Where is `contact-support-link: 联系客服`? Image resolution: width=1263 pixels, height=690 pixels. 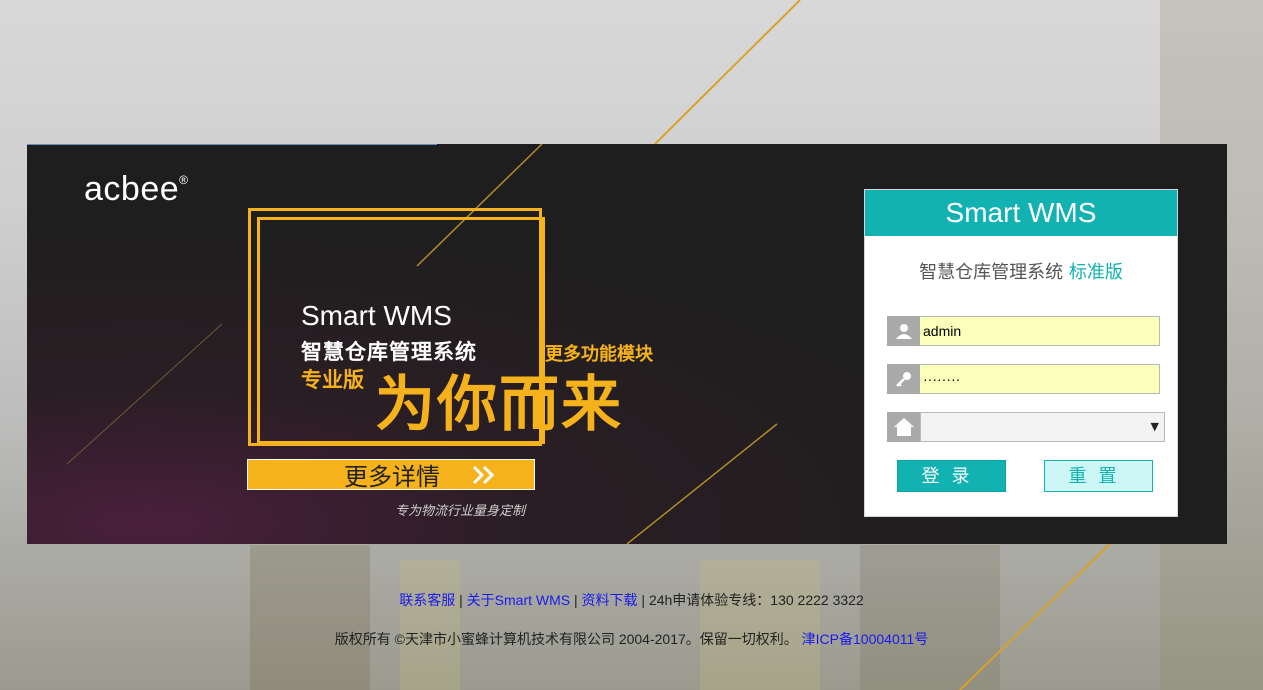 contact-support-link: 联系客服 is located at coordinates (427, 600).